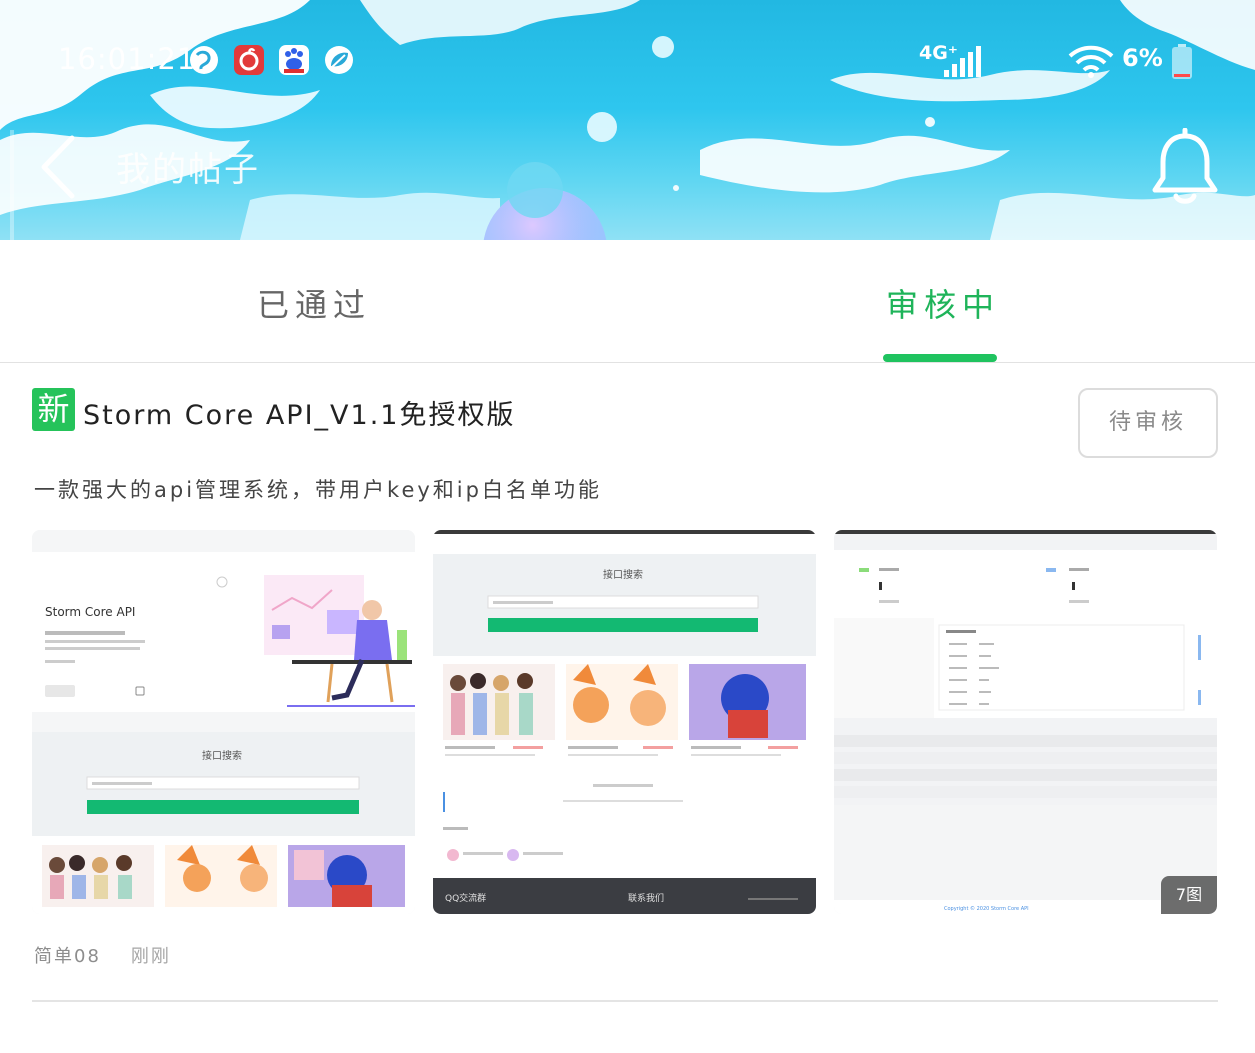  Describe the element at coordinates (1182, 61) in the screenshot. I see `battery-icon` at that location.